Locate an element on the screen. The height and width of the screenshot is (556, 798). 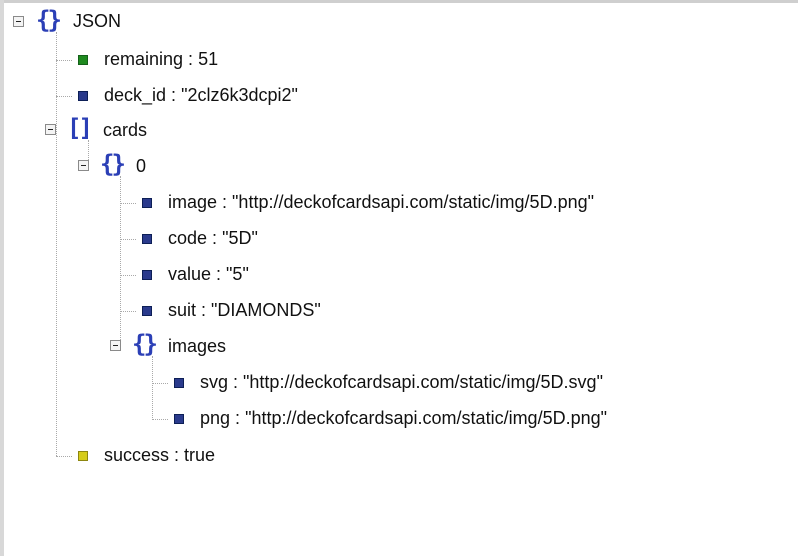
node-key: remaining is located at coordinates (144, 59).